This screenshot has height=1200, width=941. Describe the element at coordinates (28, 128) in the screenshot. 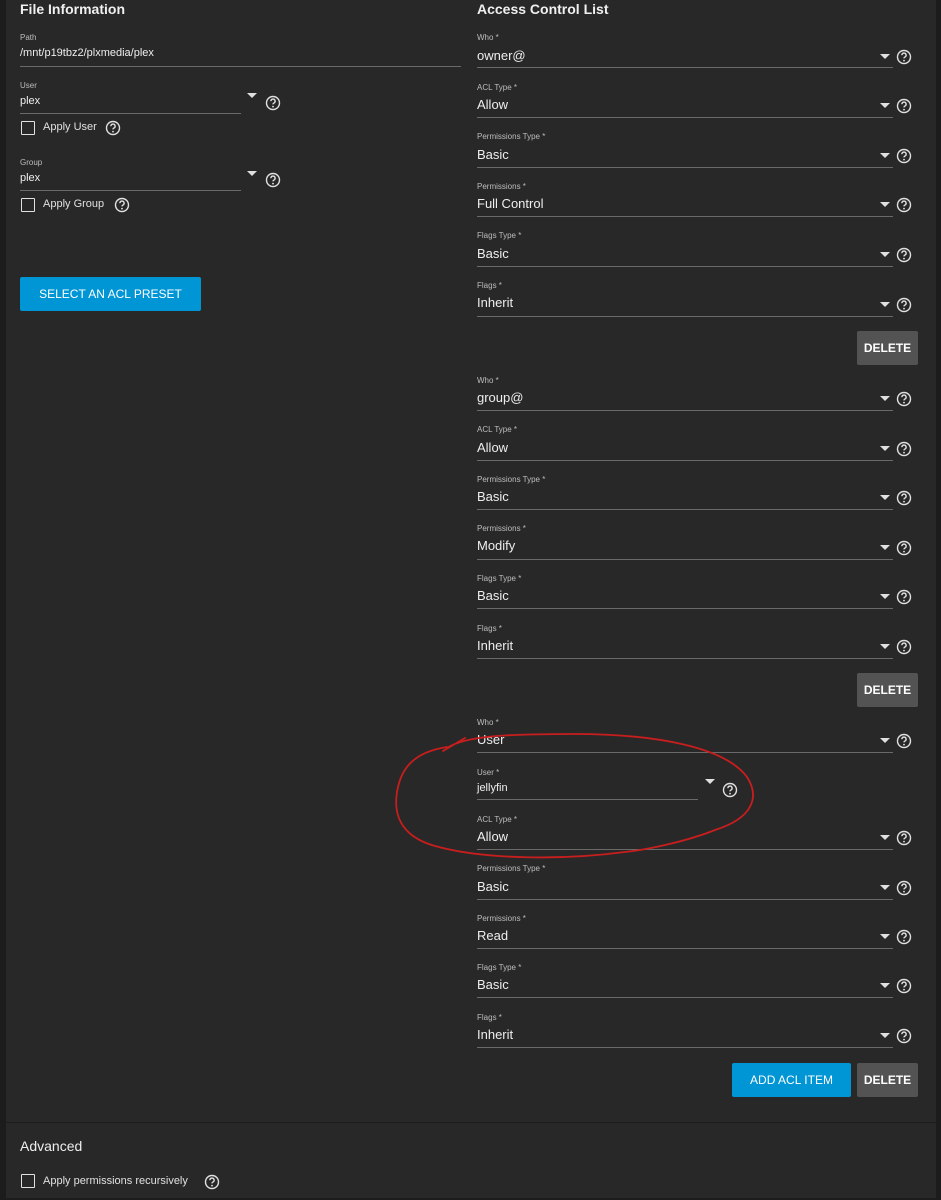

I see `apply-user-checkbox` at that location.